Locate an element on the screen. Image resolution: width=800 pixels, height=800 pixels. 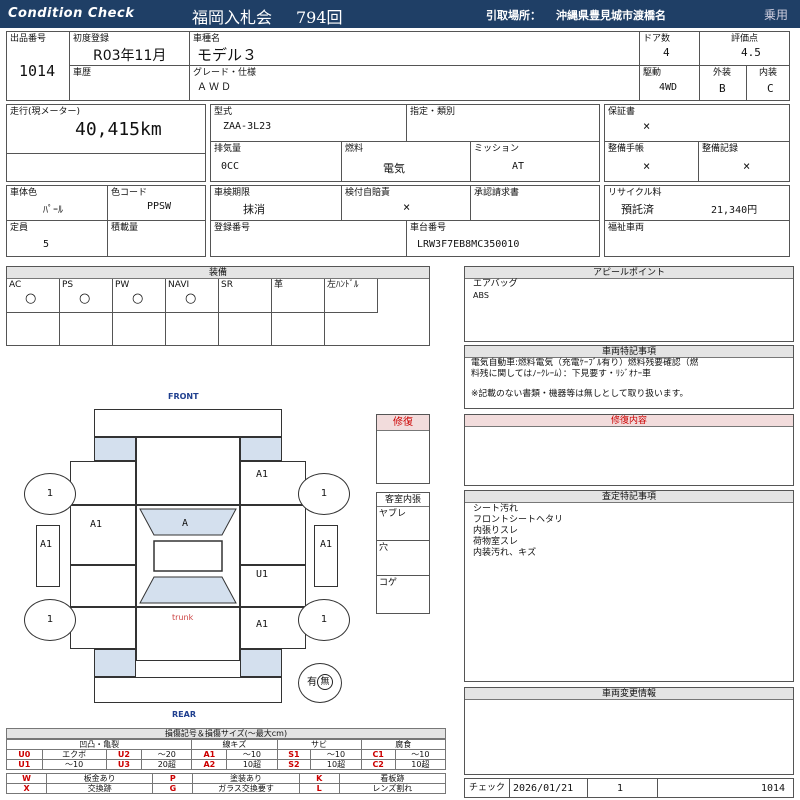
color-block: 車体色 ﾊﾟｰﾙ 色コード PPSW 定員 5 積載量 is located at coordinates (106, 221).